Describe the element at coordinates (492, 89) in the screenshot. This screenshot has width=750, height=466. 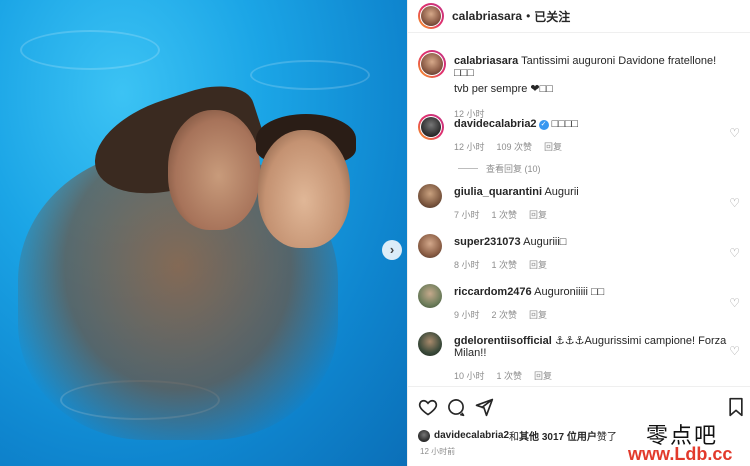
I see `caption-line2: tvb per sempre` at that location.